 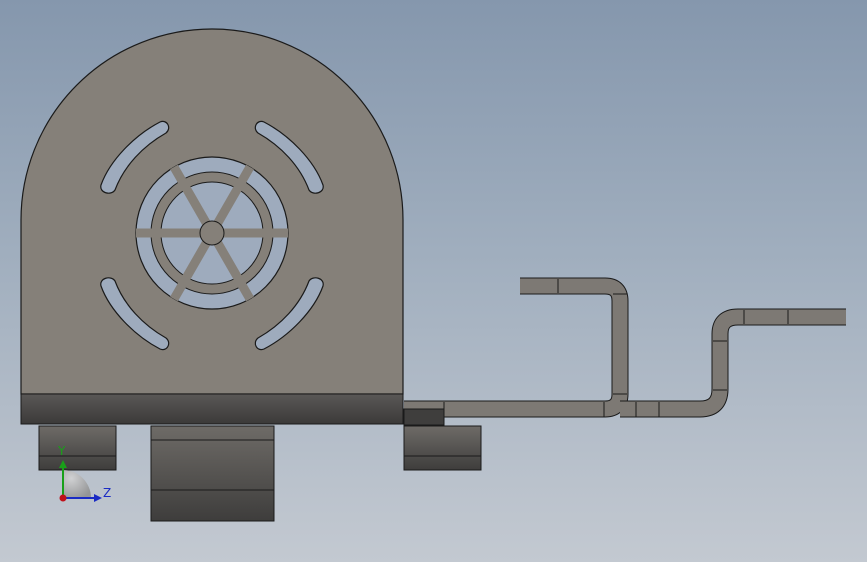 I want to click on fan-grille, so click(x=212, y=233).